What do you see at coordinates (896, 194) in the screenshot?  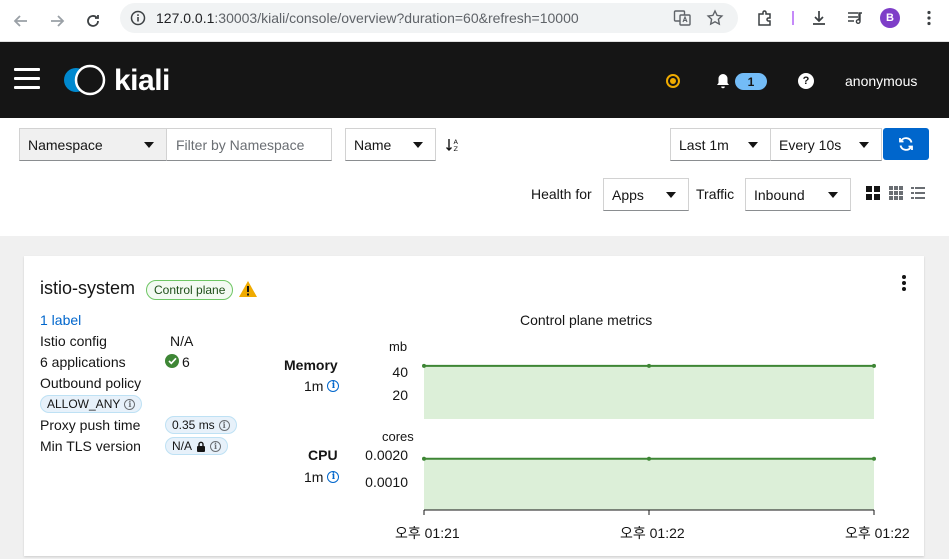 I see `compact-view-icon` at bounding box center [896, 194].